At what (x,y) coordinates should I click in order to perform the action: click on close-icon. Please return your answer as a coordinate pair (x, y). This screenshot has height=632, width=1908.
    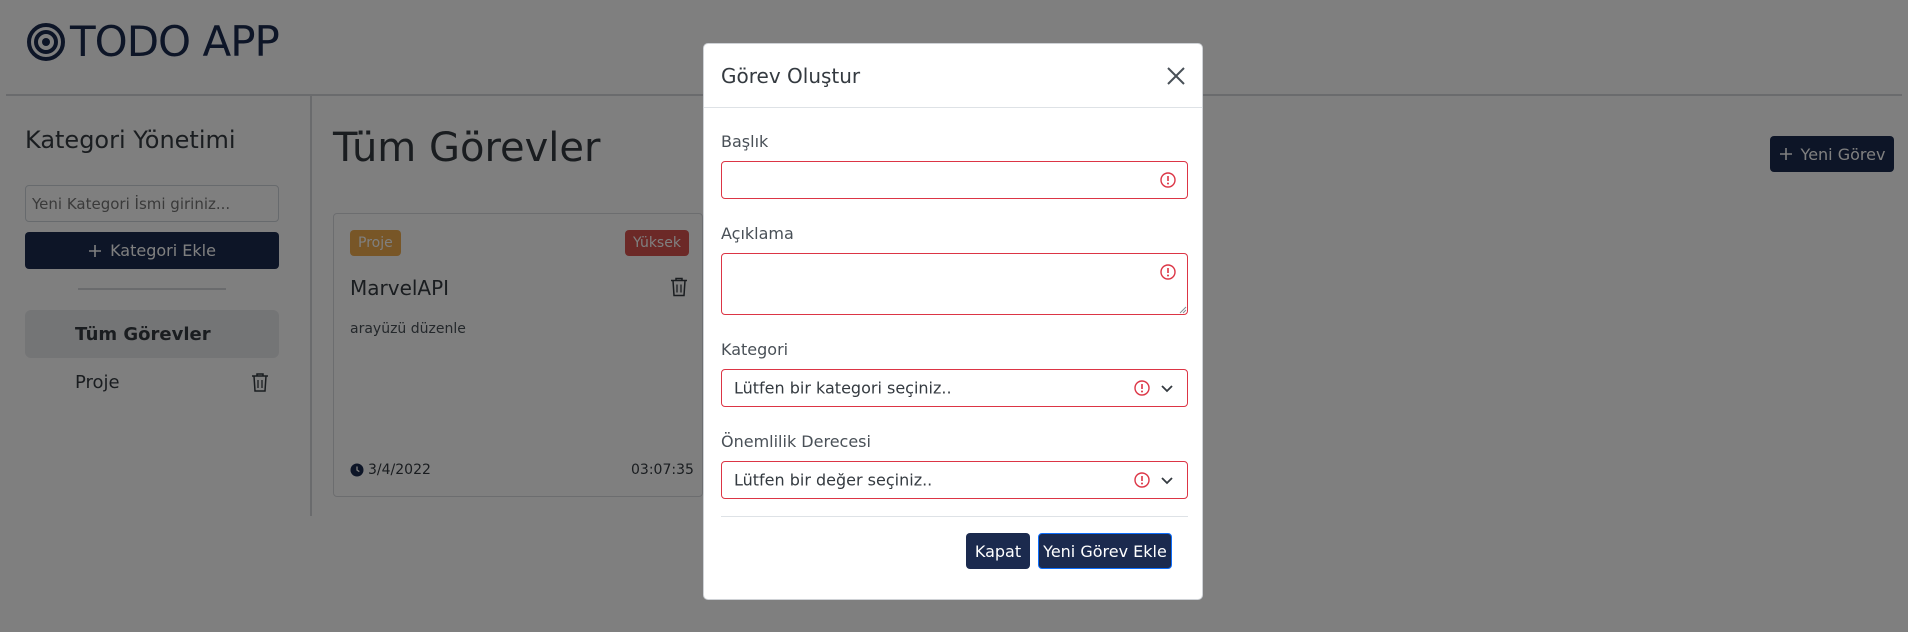
    Looking at the image, I should click on (1176, 76).